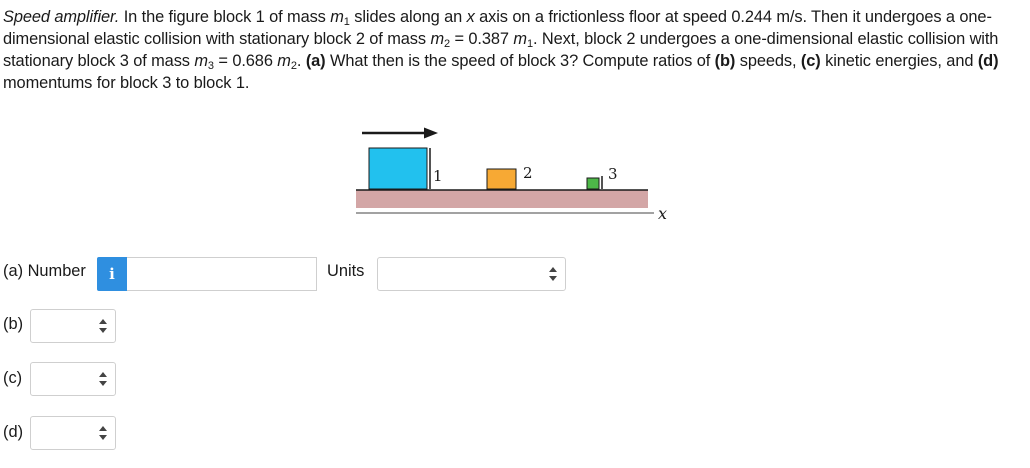 The height and width of the screenshot is (468, 1030). I want to click on collision-figure: 1 2 3 x, so click(511, 175).